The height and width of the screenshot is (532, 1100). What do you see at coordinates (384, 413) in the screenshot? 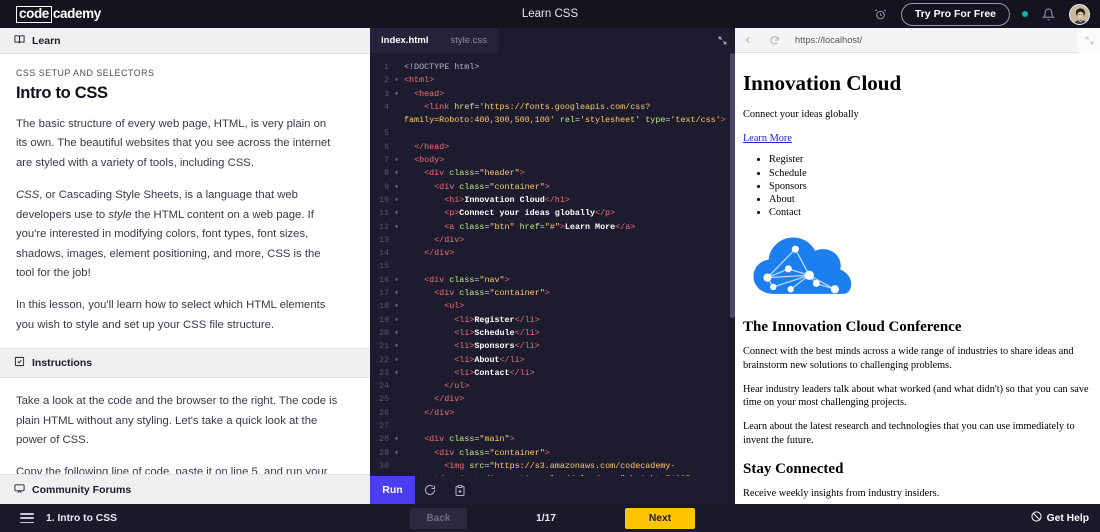
I see `line-number: 26` at bounding box center [384, 413].